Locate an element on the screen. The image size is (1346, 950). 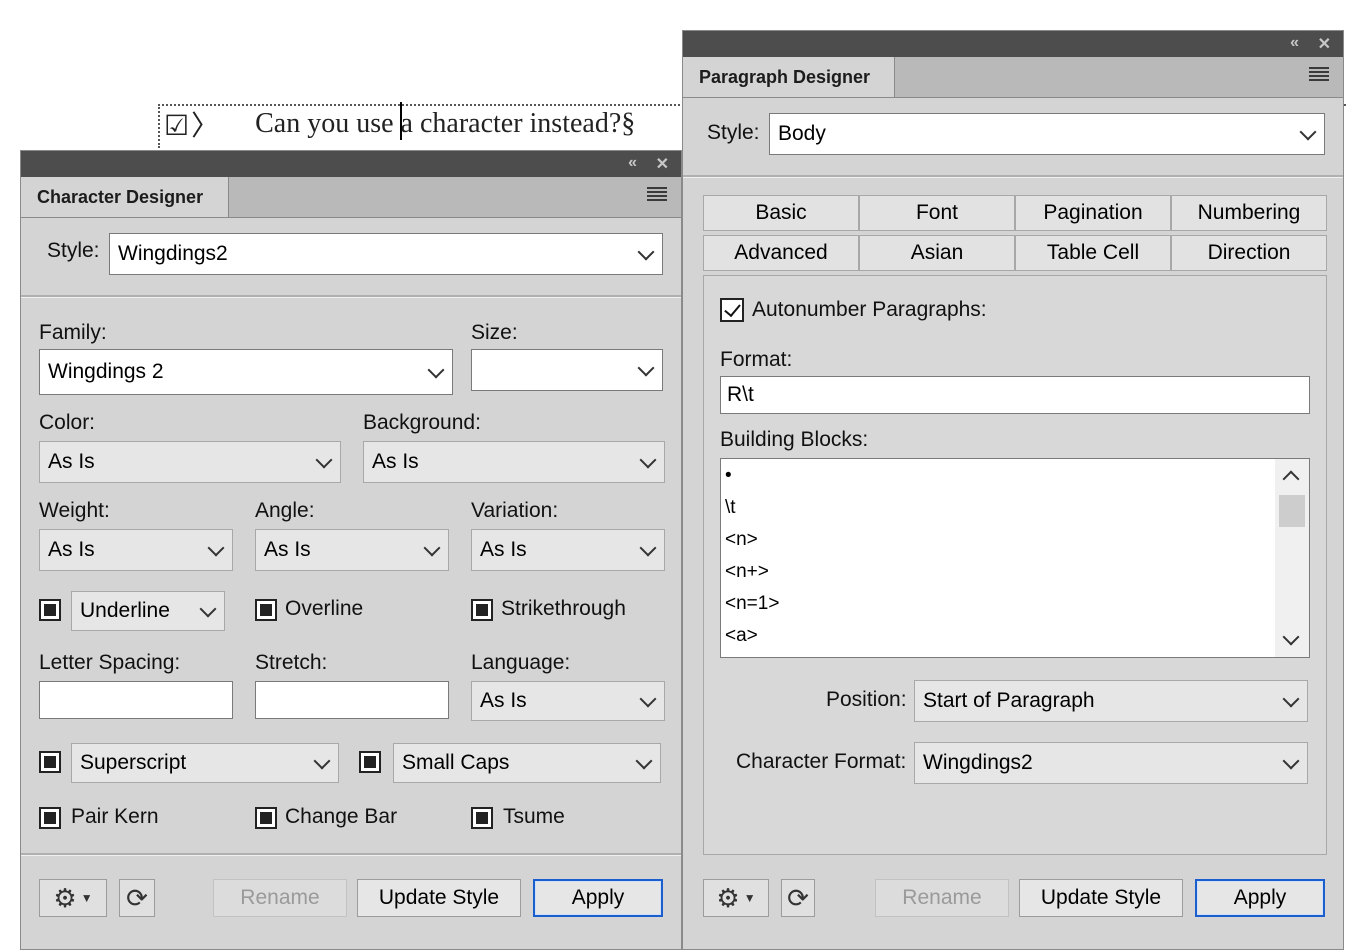
variation-select: As Is is located at coordinates (568, 550).